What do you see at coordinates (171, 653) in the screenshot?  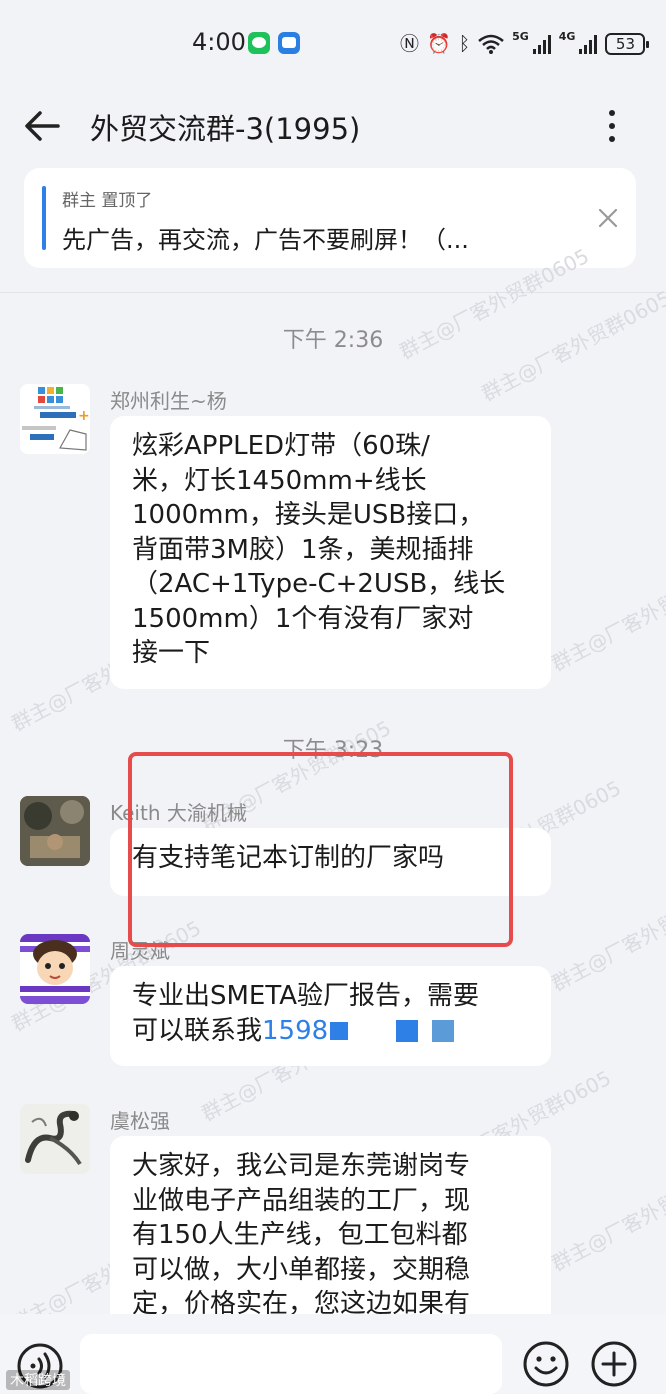 I see `message-line: 接一下` at bounding box center [171, 653].